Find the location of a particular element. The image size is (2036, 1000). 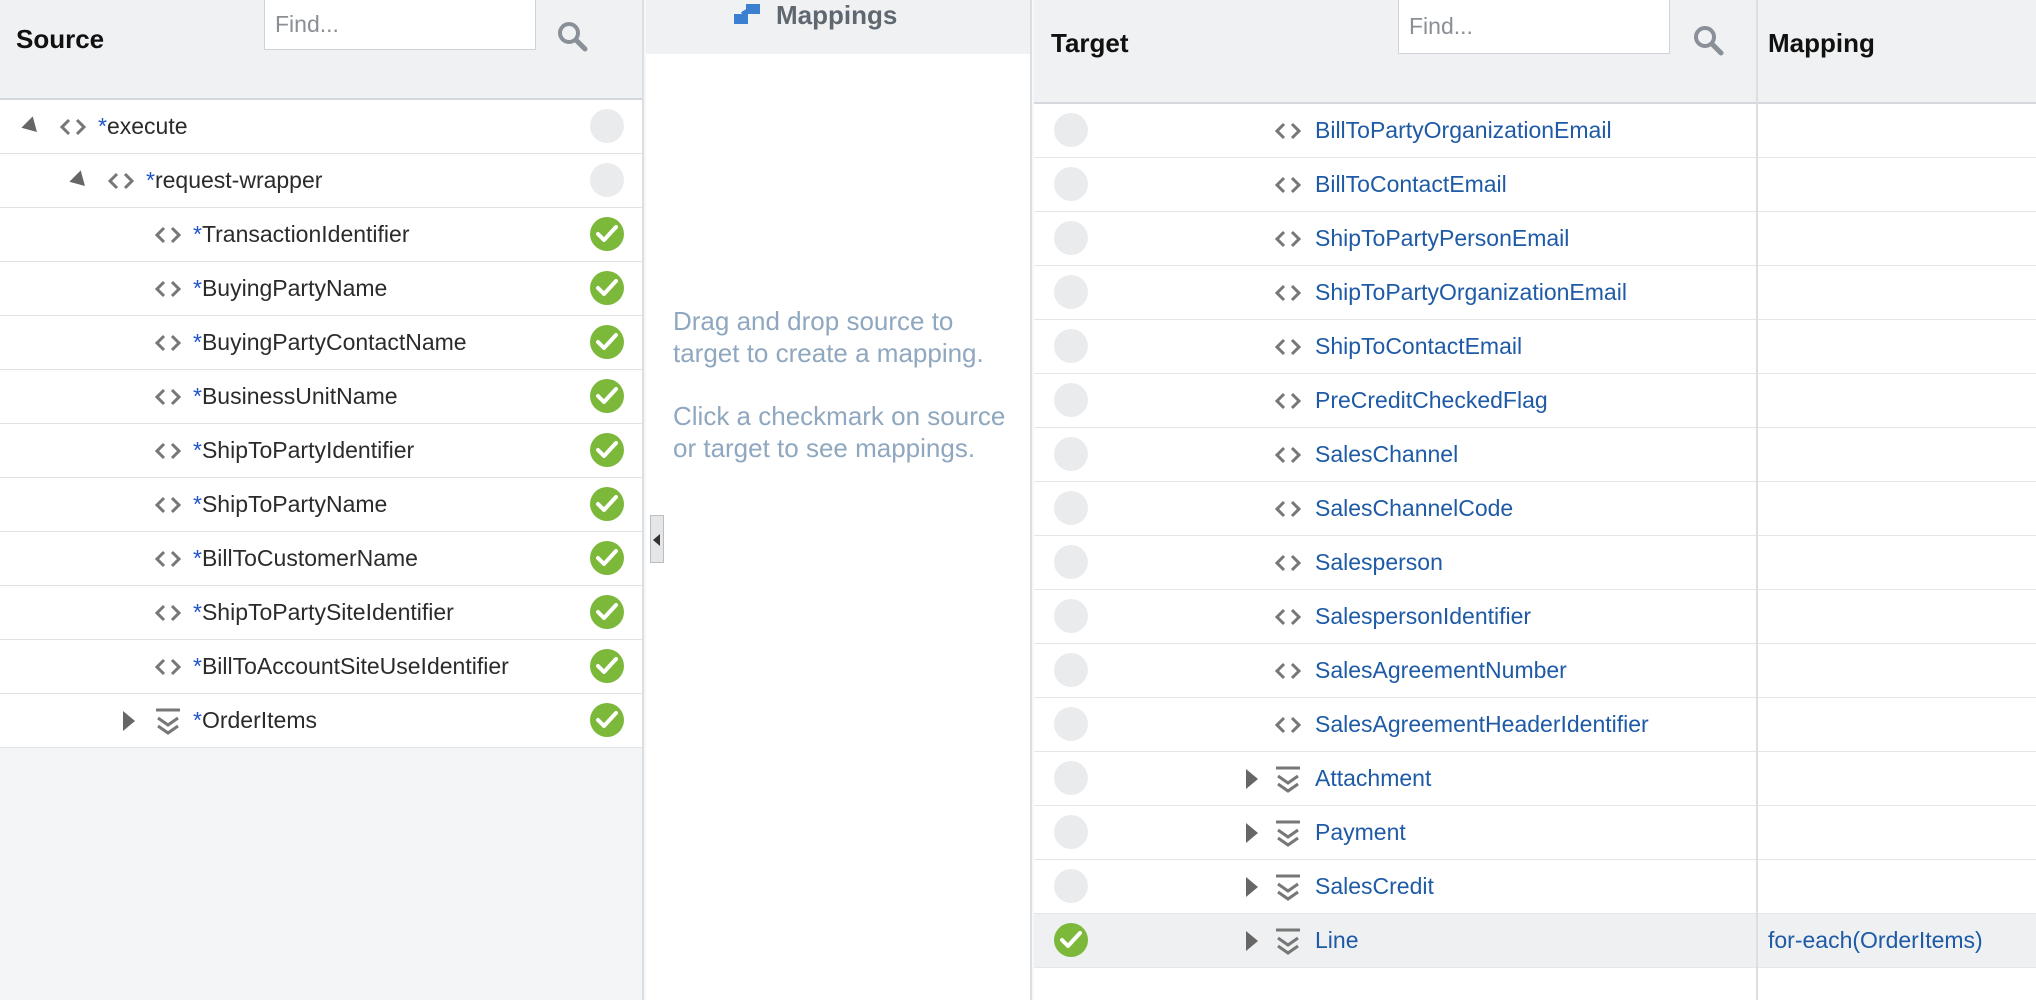

source-tree-row: *BillToAccountSiteUseIdentifier is located at coordinates (321, 667).